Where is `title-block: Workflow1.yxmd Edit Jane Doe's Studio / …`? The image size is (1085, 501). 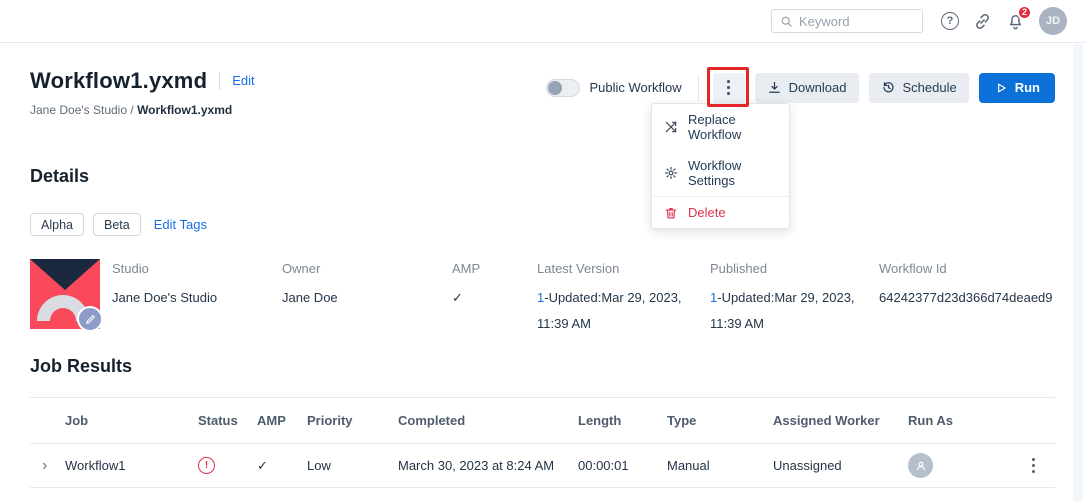 title-block: Workflow1.yxmd Edit Jane Doe's Studio / … is located at coordinates (142, 92).